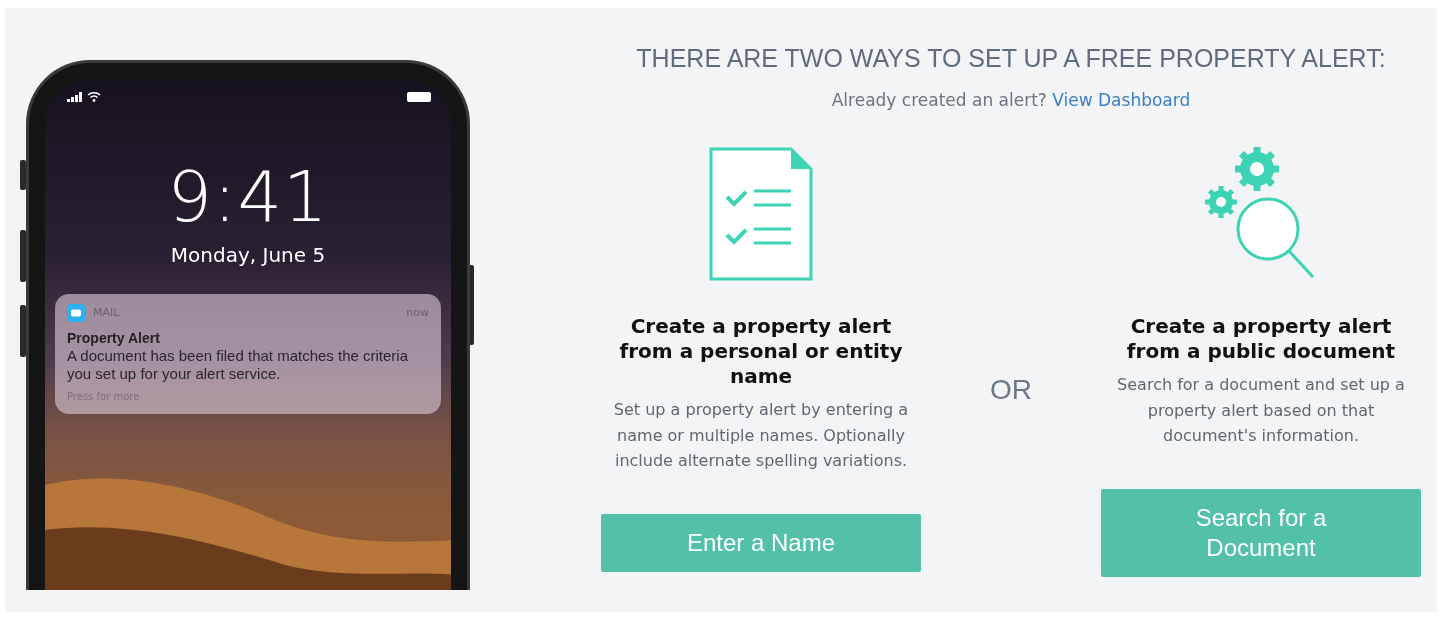 The height and width of the screenshot is (619, 1442). I want to click on option-button: Enter a Name, so click(761, 542).